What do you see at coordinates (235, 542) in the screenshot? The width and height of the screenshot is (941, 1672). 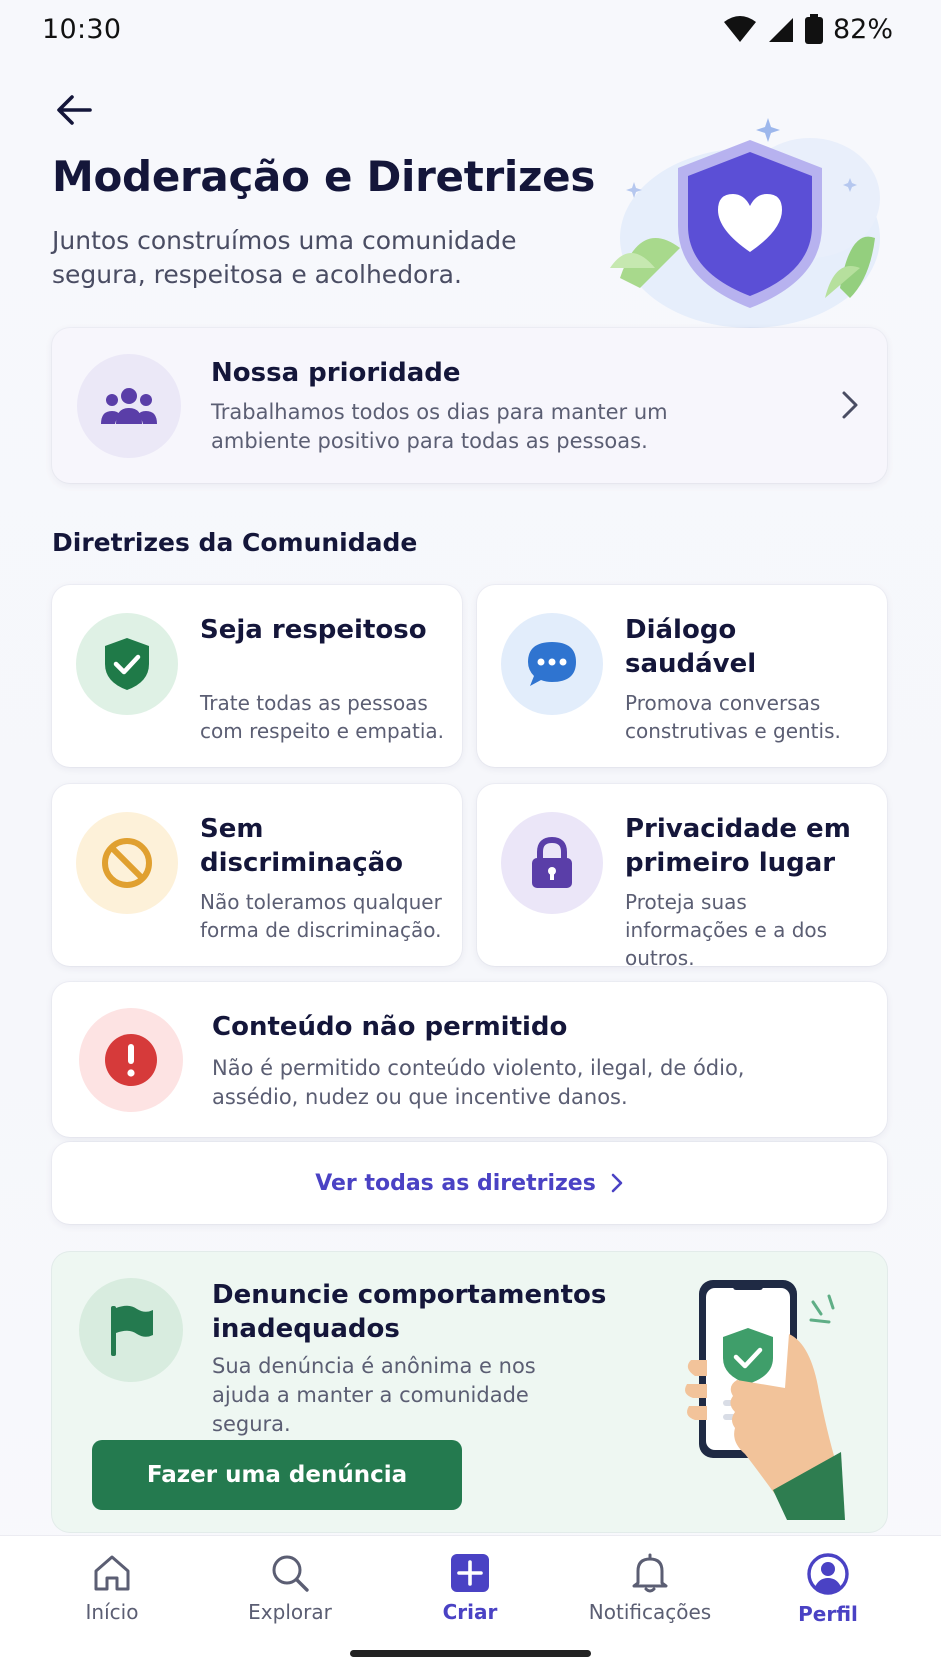 I see `section-heading-guidelines: Diretrizes da Comunidade` at bounding box center [235, 542].